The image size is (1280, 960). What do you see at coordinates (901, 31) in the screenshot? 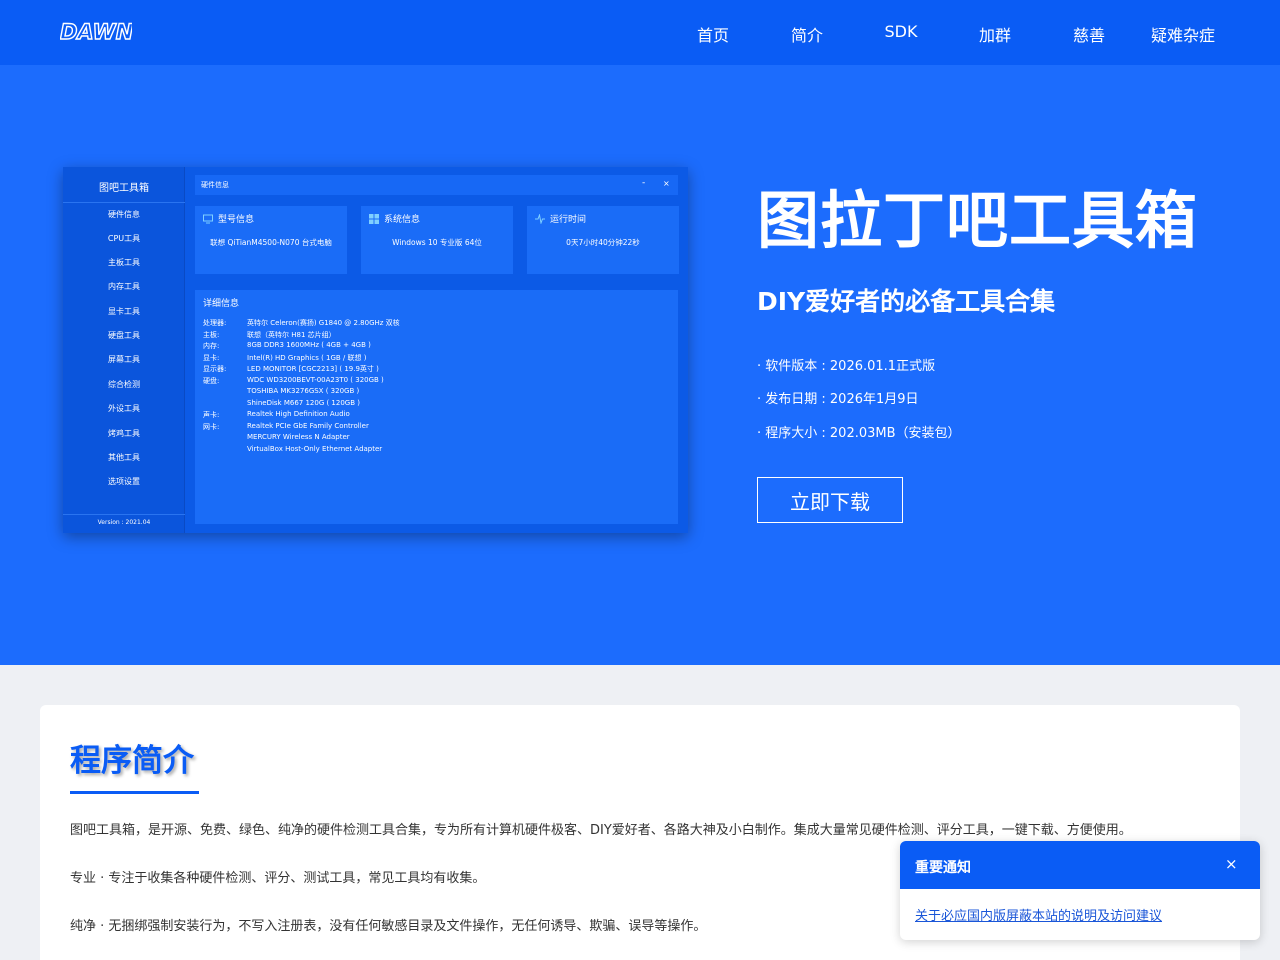
I see `nav-sdk: SDK` at bounding box center [901, 31].